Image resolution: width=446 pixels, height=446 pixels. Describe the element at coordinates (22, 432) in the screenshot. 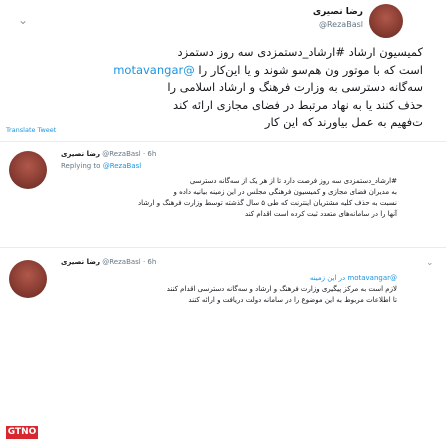

I see `logo: GTNO` at that location.